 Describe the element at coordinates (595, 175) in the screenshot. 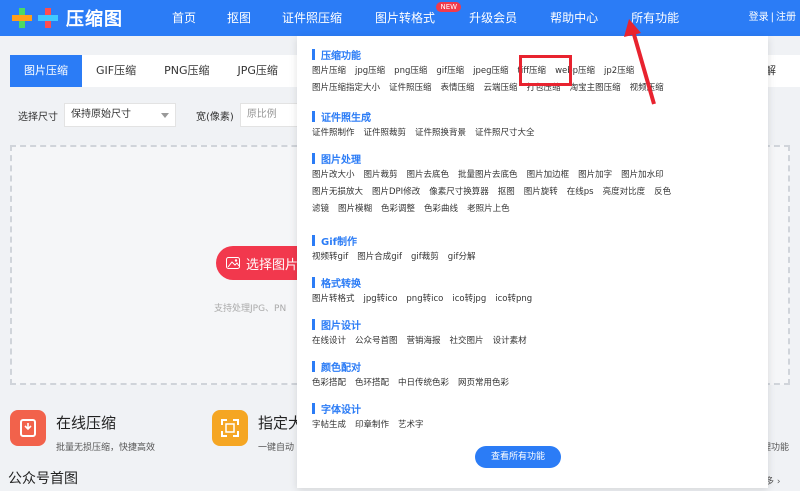

I see `menu-item: 图片加字` at that location.